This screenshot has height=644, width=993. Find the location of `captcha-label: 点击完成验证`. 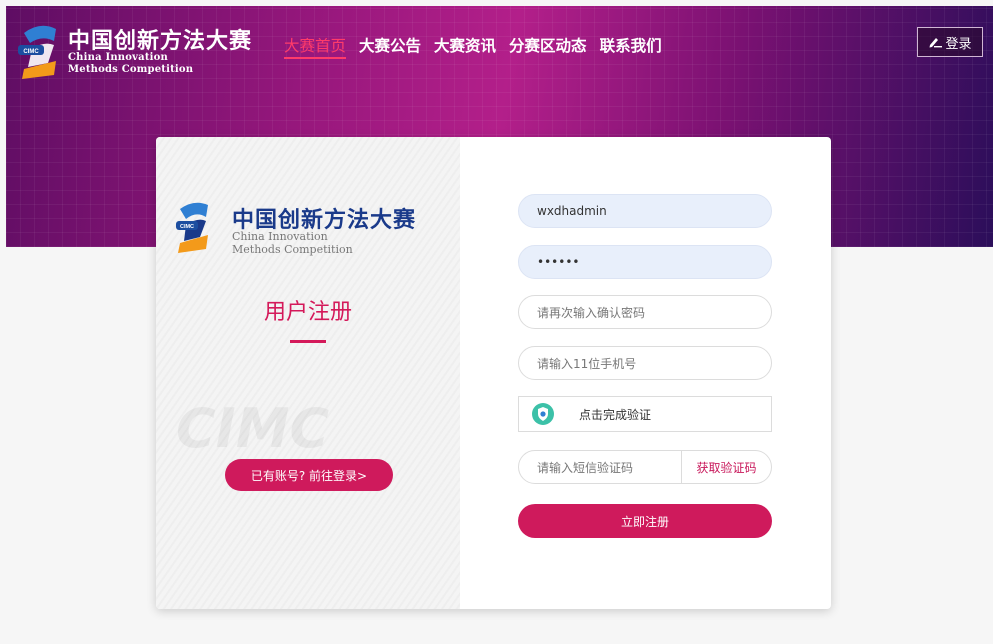

captcha-label: 点击完成验证 is located at coordinates (615, 414).